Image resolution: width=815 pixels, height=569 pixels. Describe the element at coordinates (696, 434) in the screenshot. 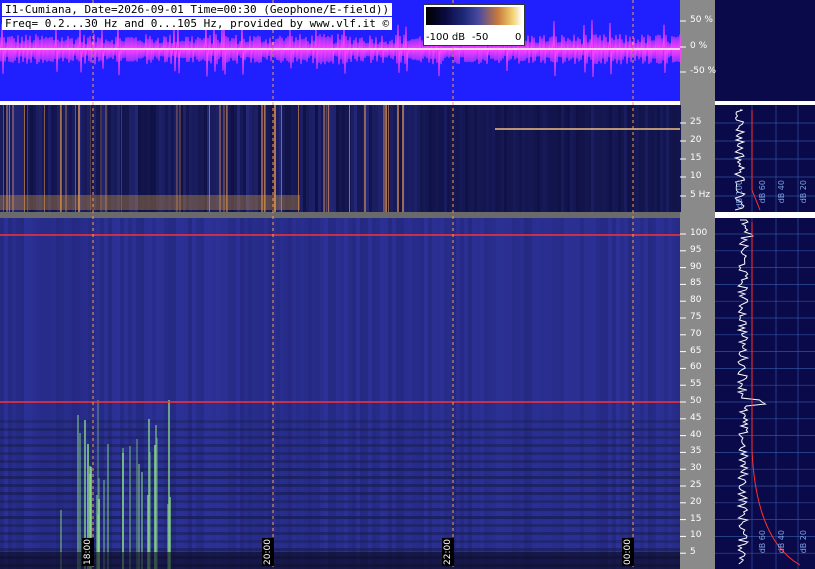

I see `lower-frequency-label: 40` at that location.